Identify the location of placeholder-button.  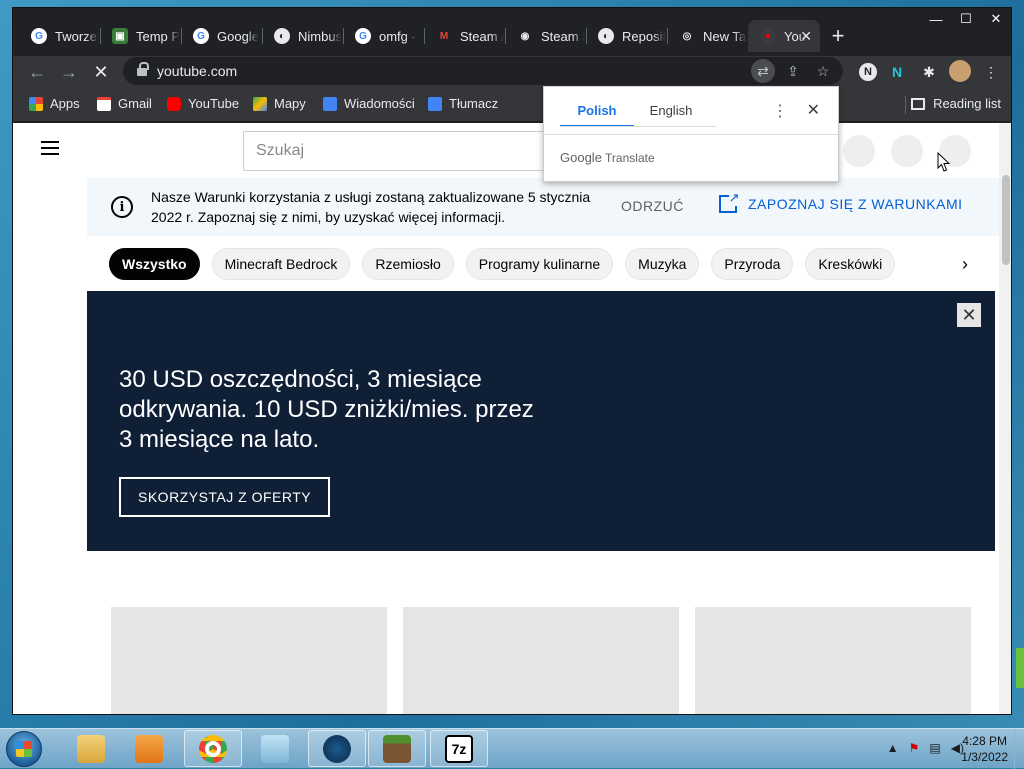
(859, 151).